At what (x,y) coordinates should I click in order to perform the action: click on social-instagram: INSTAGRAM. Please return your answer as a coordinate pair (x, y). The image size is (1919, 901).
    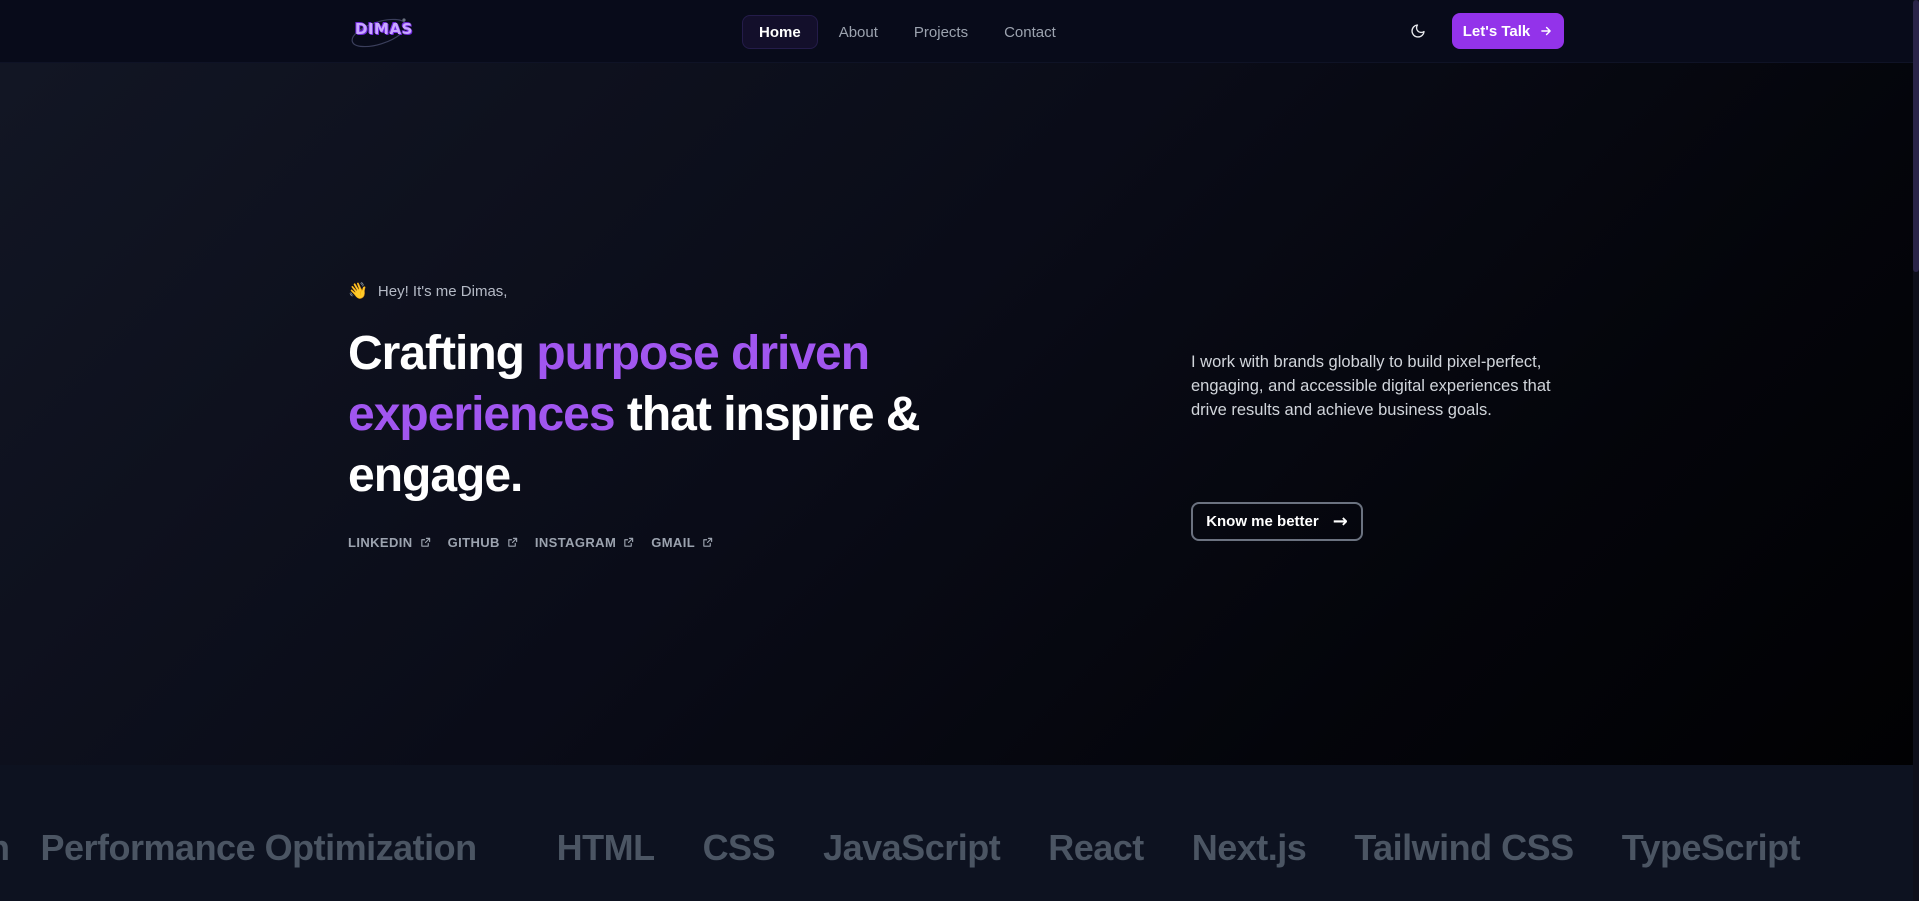
    Looking at the image, I should click on (584, 542).